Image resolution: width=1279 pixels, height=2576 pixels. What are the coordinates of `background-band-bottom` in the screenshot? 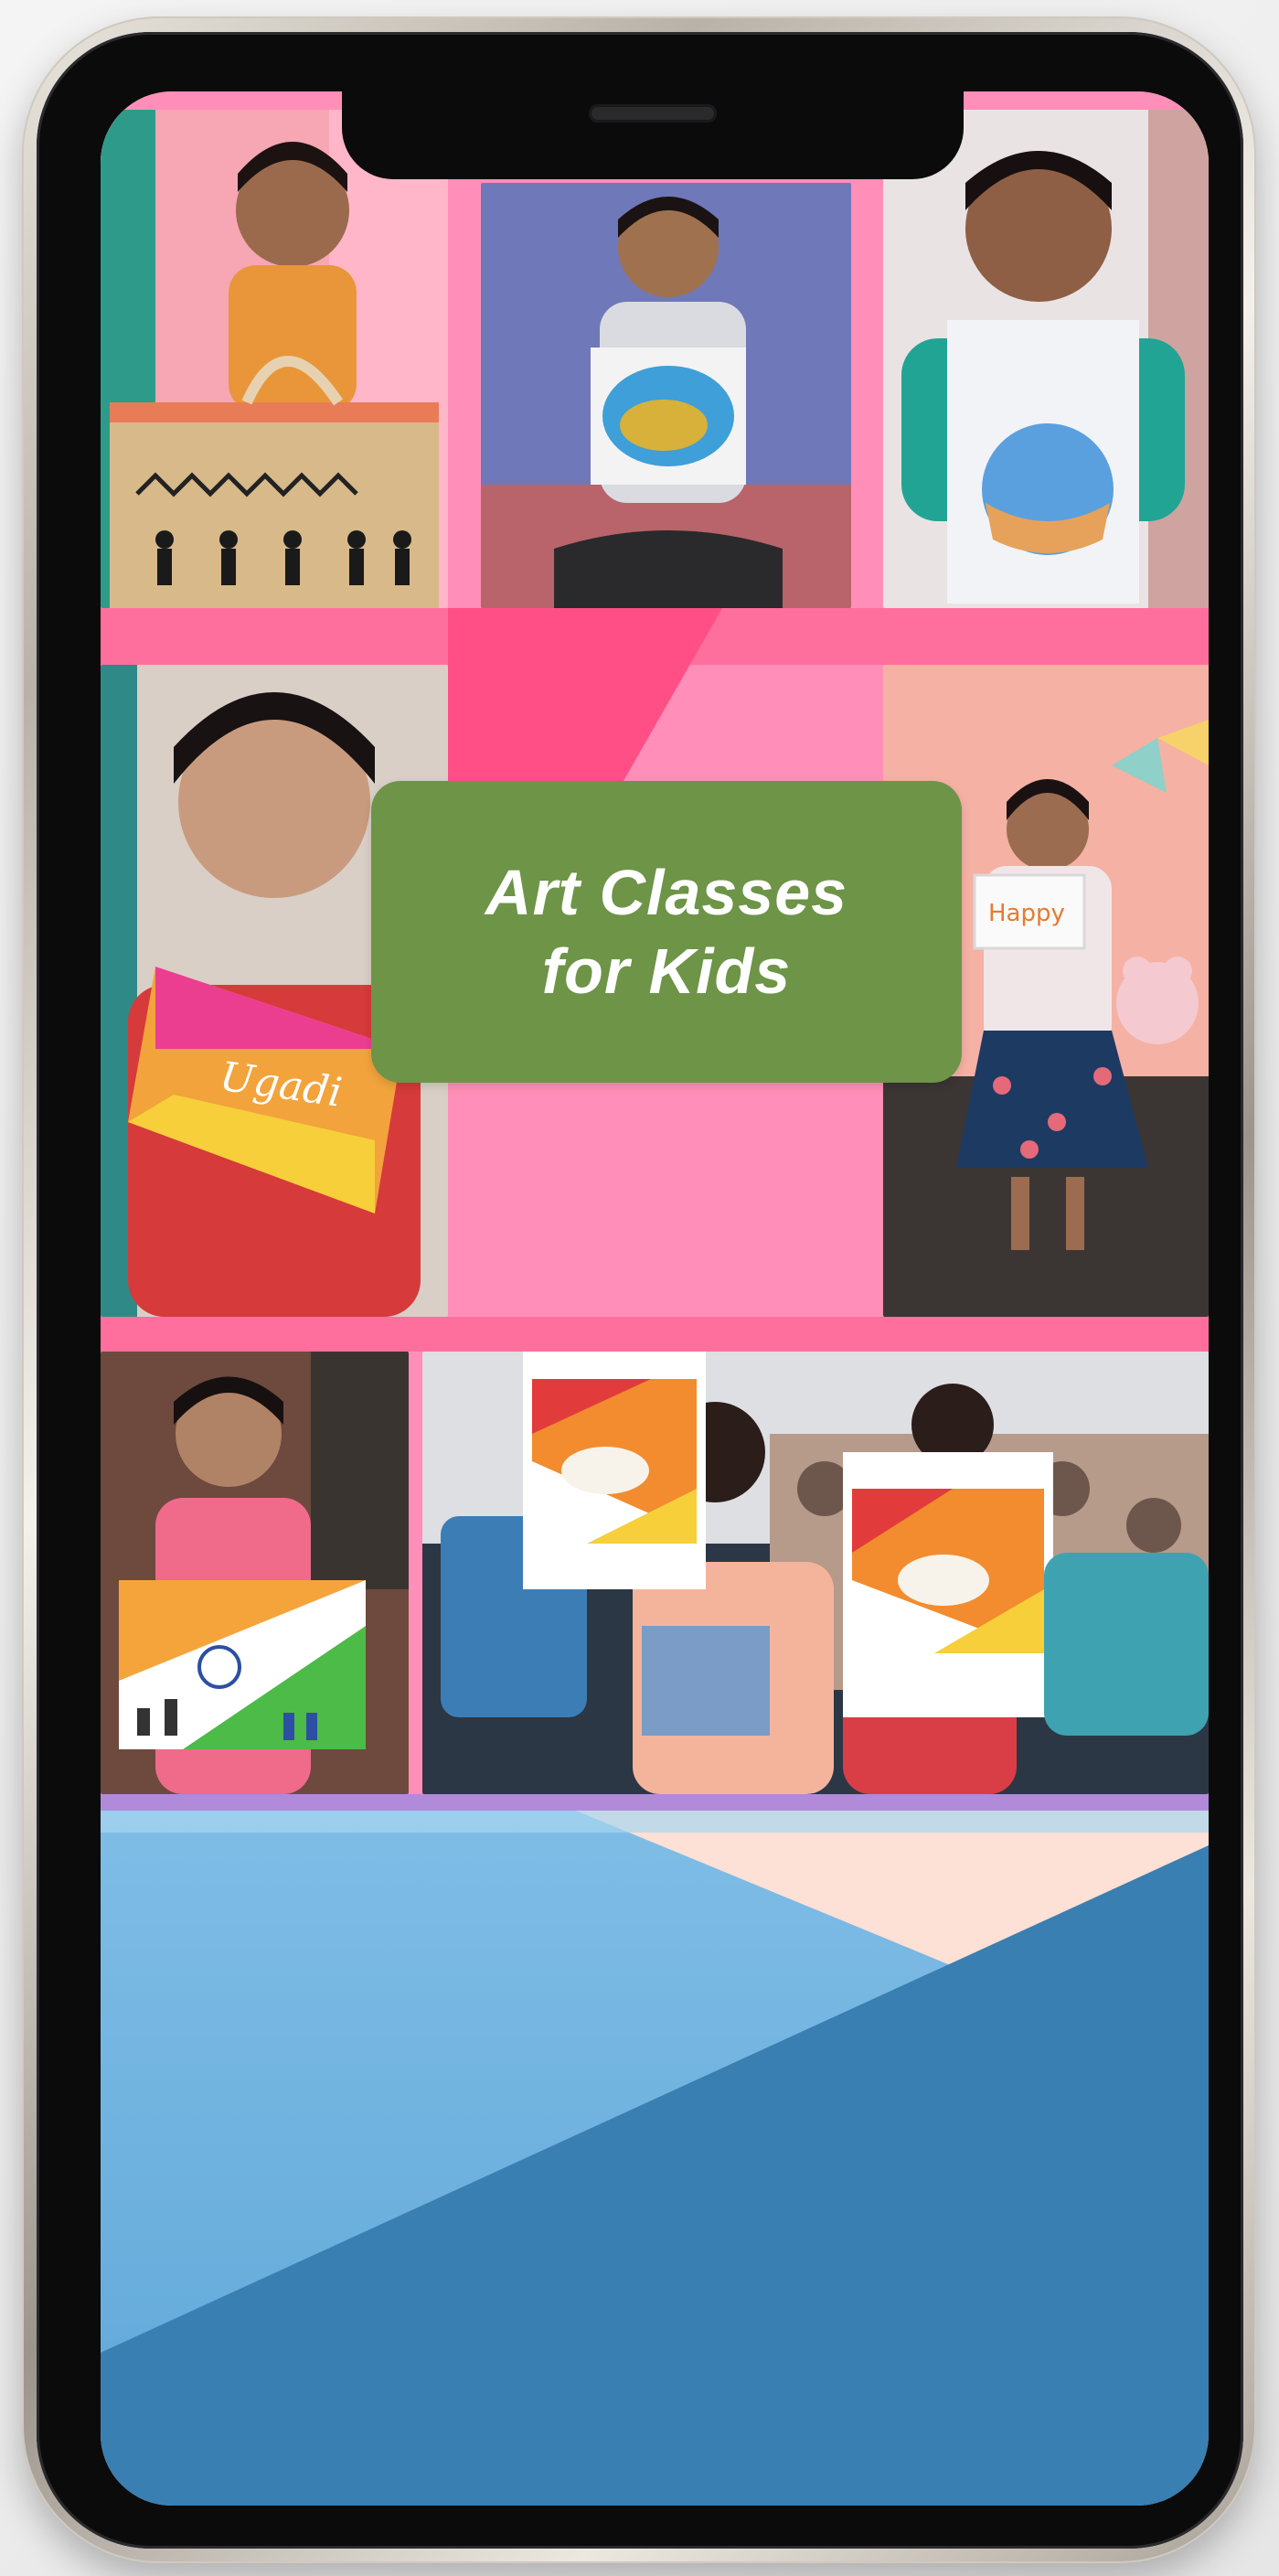 It's located at (655, 1802).